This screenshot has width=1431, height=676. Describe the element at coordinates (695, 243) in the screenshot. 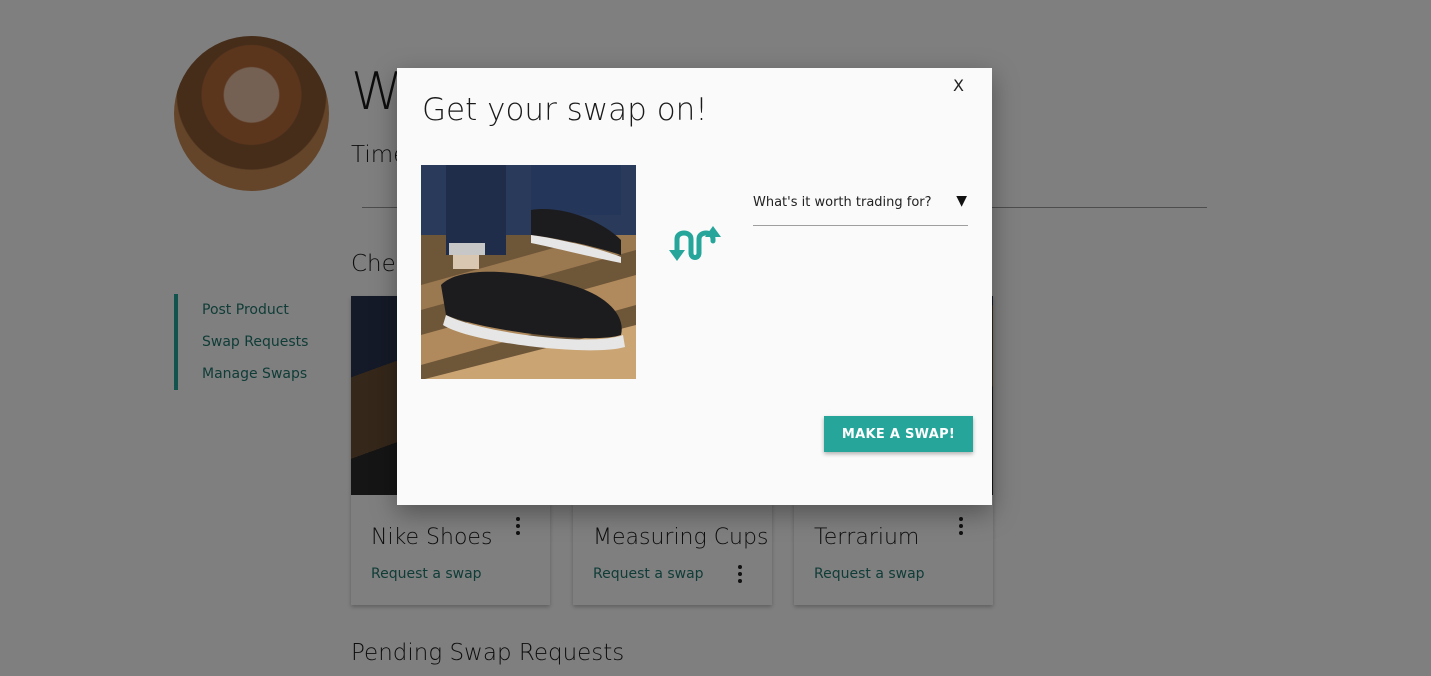

I see `swap-arrows-icon` at that location.